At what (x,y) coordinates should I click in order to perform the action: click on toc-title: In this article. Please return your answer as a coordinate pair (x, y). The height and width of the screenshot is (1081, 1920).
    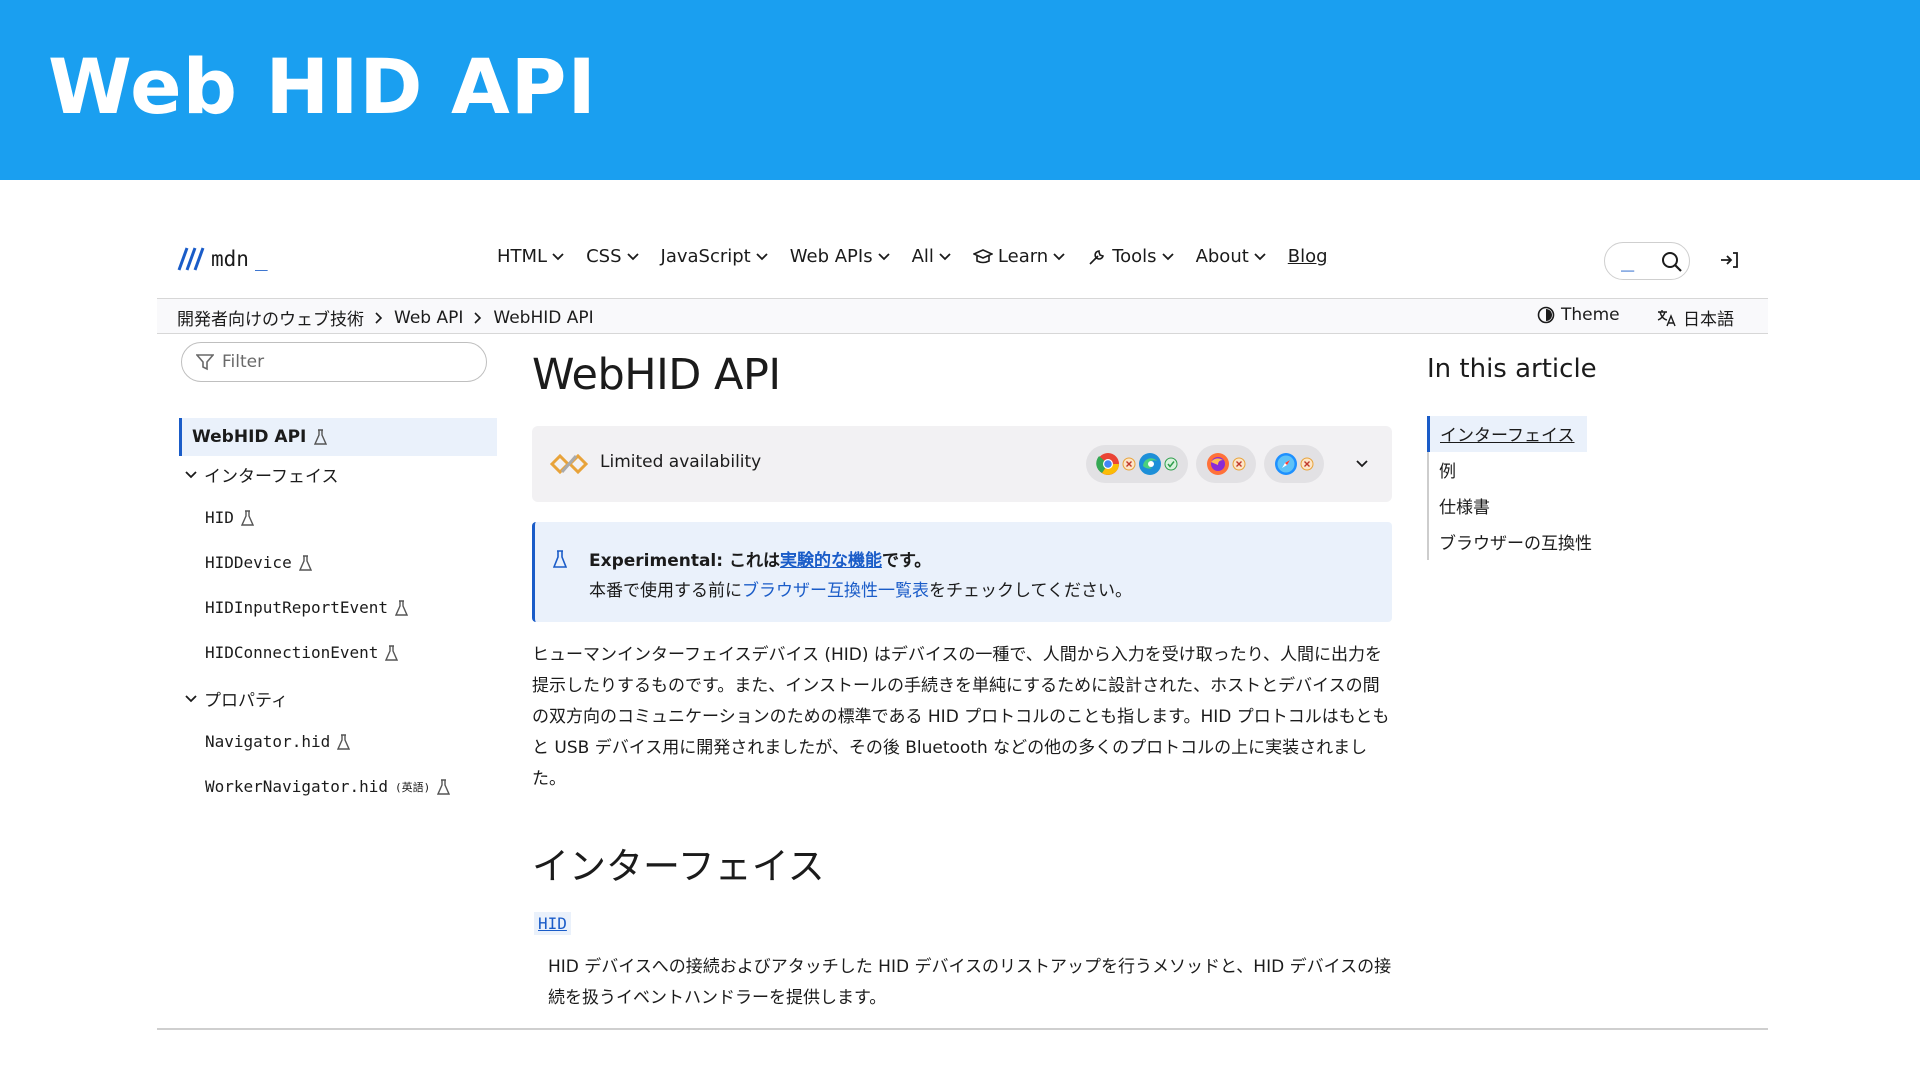
    Looking at the image, I should click on (1512, 369).